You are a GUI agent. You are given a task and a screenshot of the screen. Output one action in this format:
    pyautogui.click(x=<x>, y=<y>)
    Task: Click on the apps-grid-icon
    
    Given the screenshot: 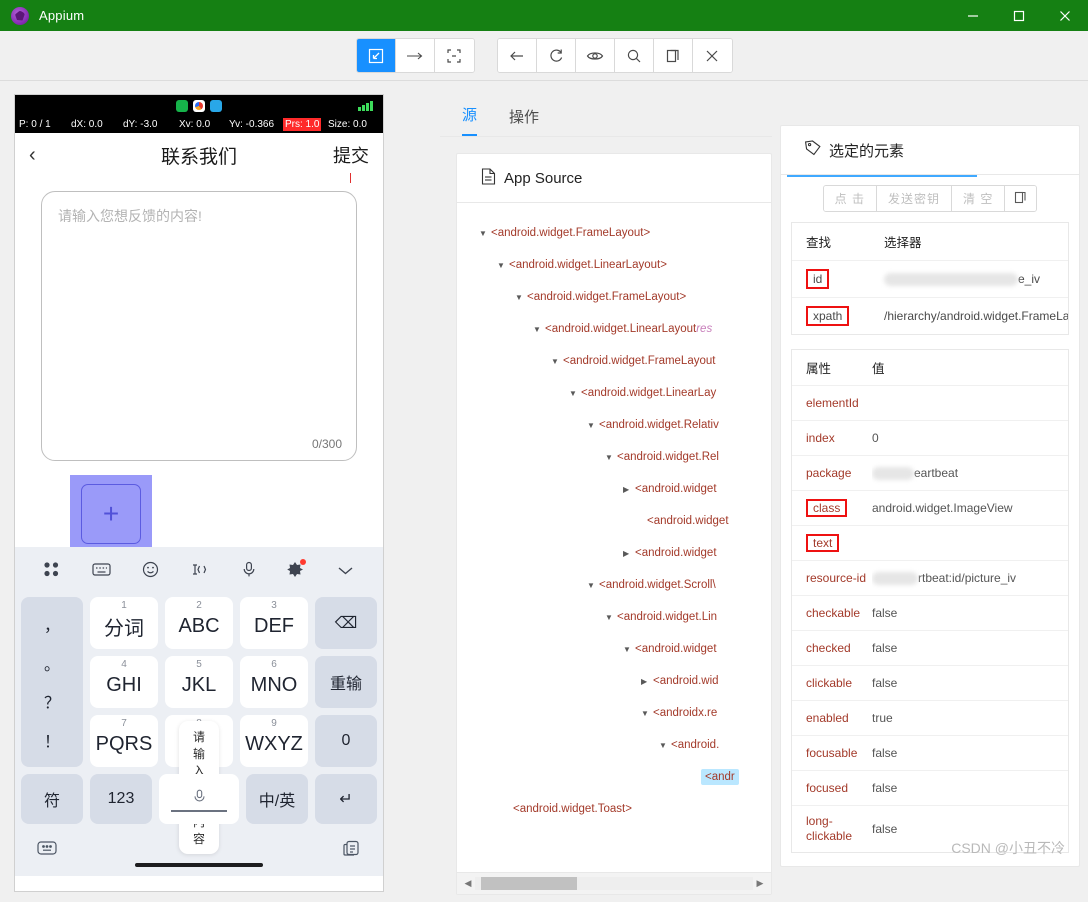 What is the action you would take?
    pyautogui.click(x=51, y=572)
    